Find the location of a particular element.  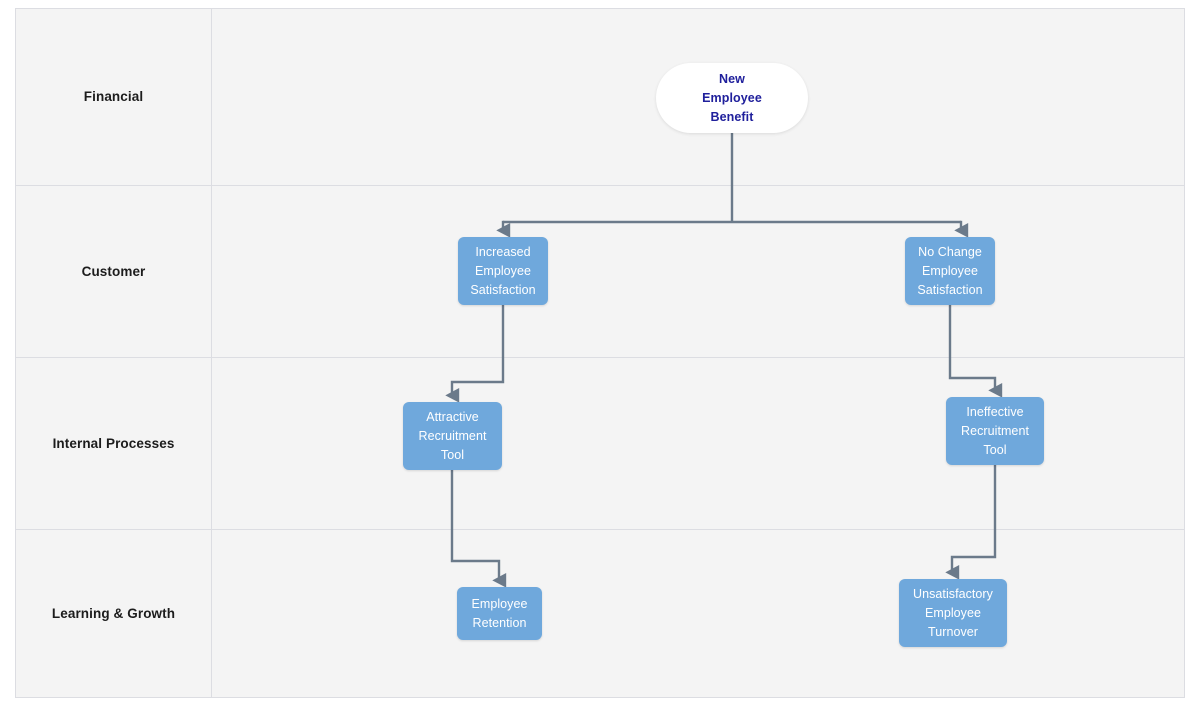

node-label-no-change-employee-satisfaction: No Change Employee Satisfaction is located at coordinates (950, 270).